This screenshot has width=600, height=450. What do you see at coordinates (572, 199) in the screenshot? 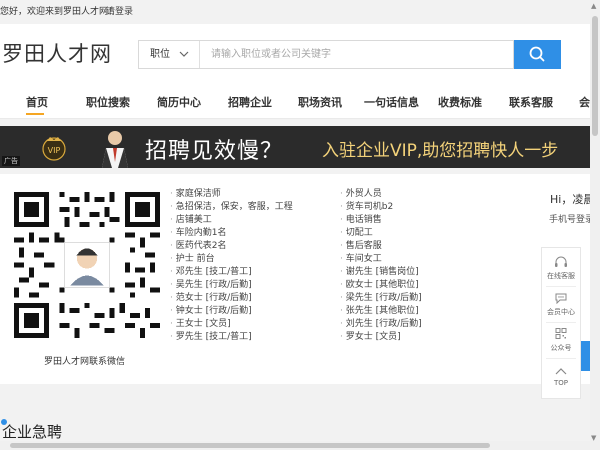
I see `user-greeting: Hi，凌晨` at bounding box center [572, 199].